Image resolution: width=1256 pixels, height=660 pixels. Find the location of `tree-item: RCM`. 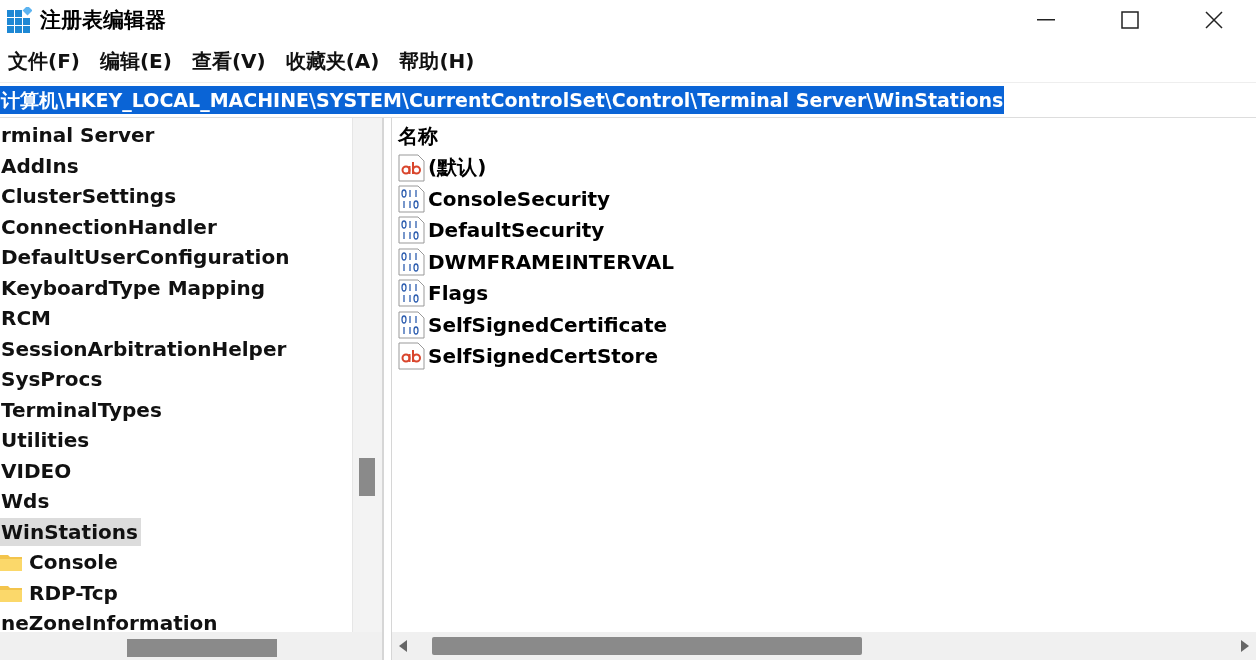

tree-item: RCM is located at coordinates (27, 318).